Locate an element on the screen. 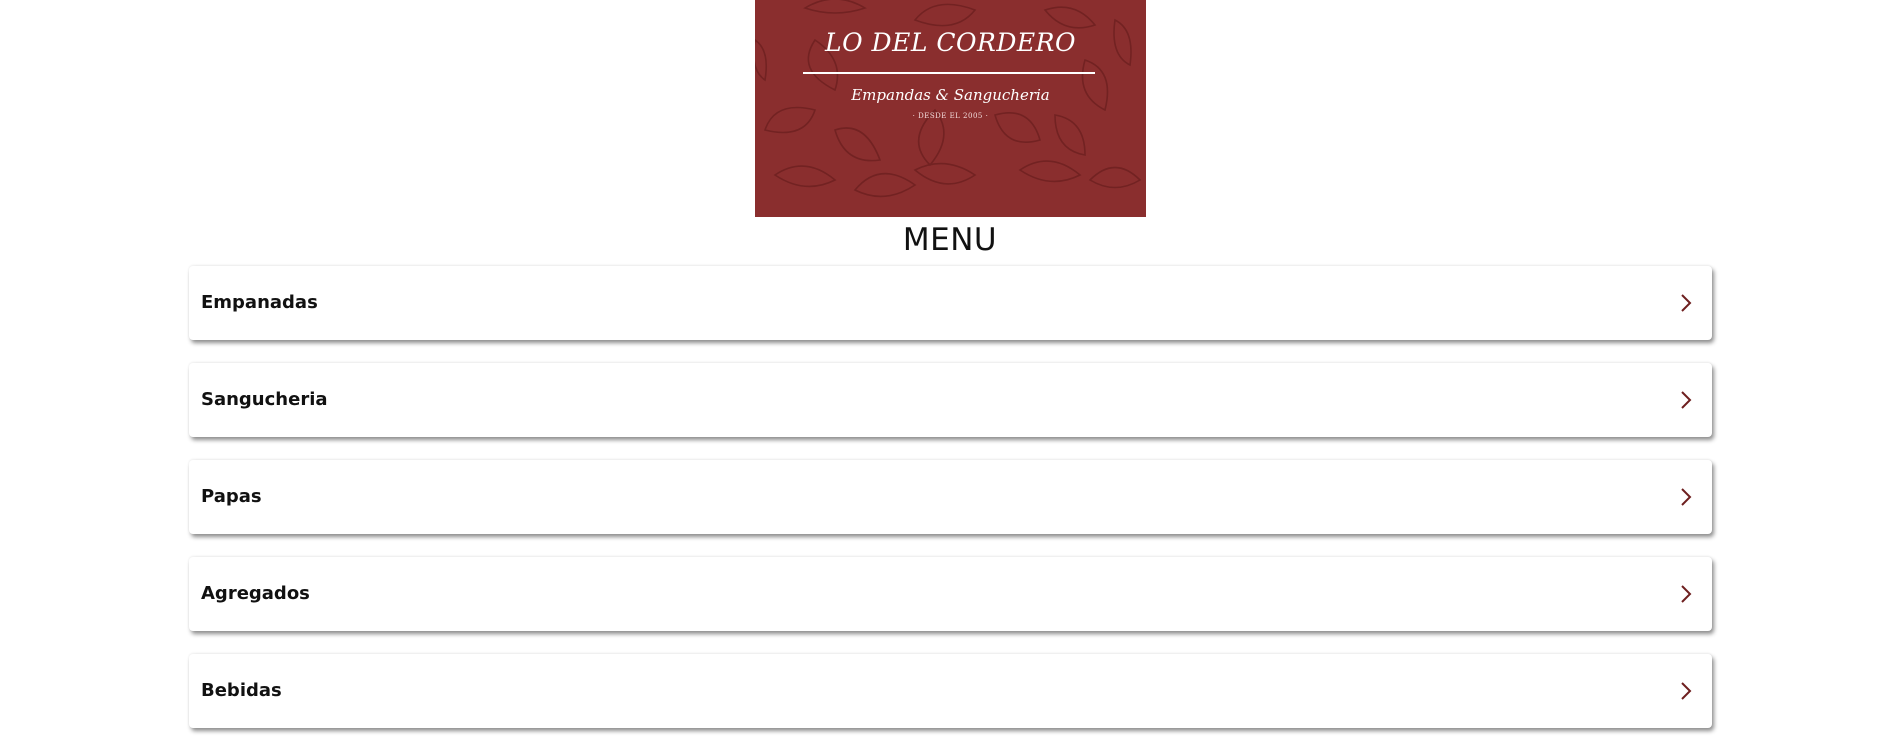  banner-since-text: · DESDE EL 2005 · is located at coordinates (950, 116).